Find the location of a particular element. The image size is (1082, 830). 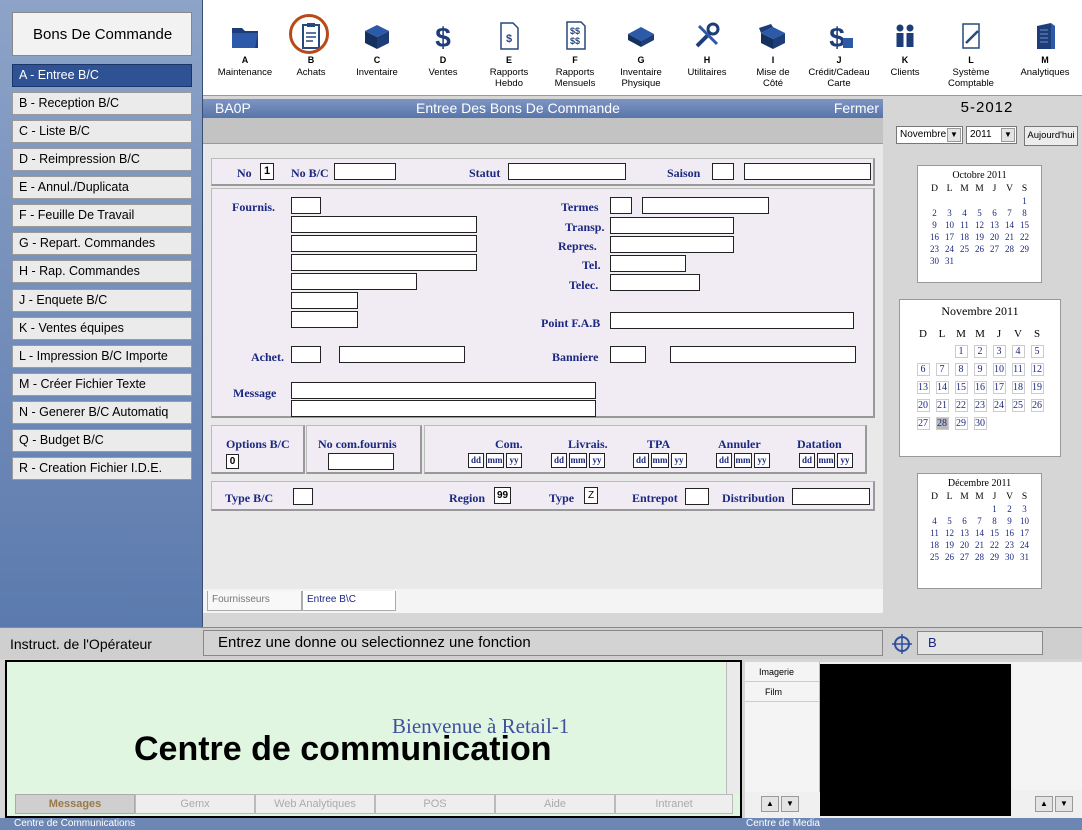

address-line-2-field is located at coordinates (384, 262).